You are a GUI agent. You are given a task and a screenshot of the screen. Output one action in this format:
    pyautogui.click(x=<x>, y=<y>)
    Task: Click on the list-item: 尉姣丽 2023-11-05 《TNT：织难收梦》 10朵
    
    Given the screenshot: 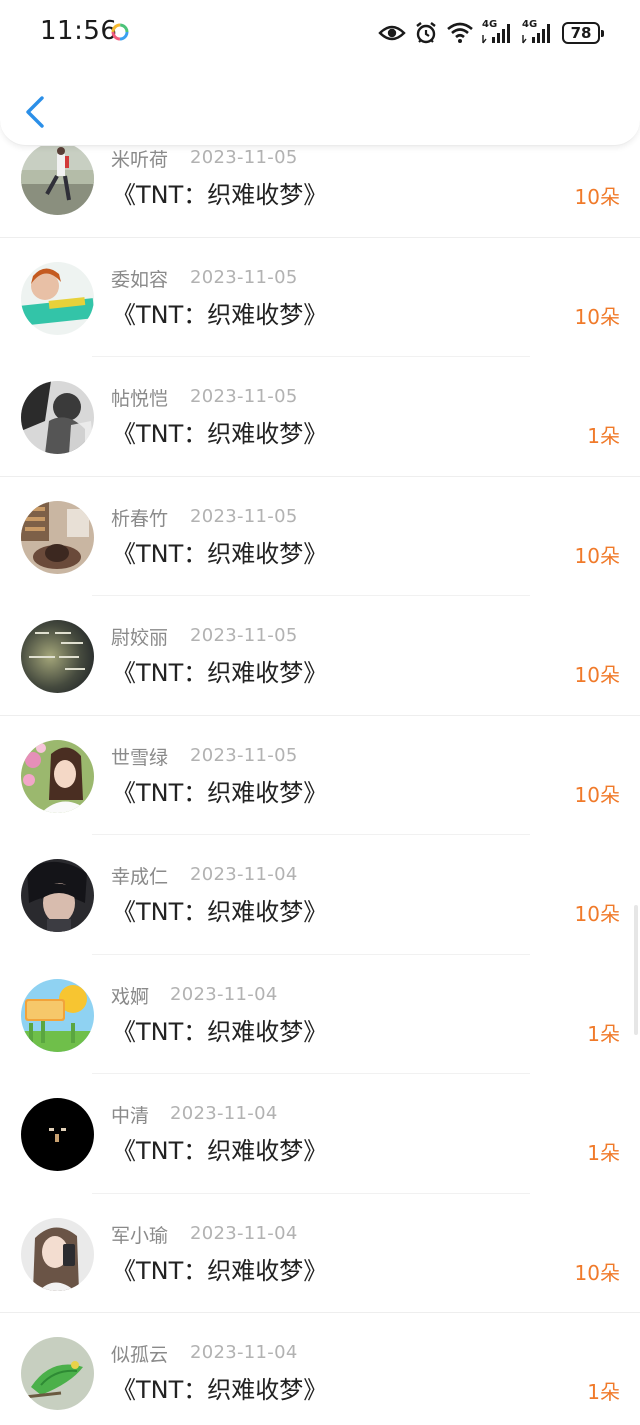 What is the action you would take?
    pyautogui.click(x=320, y=656)
    